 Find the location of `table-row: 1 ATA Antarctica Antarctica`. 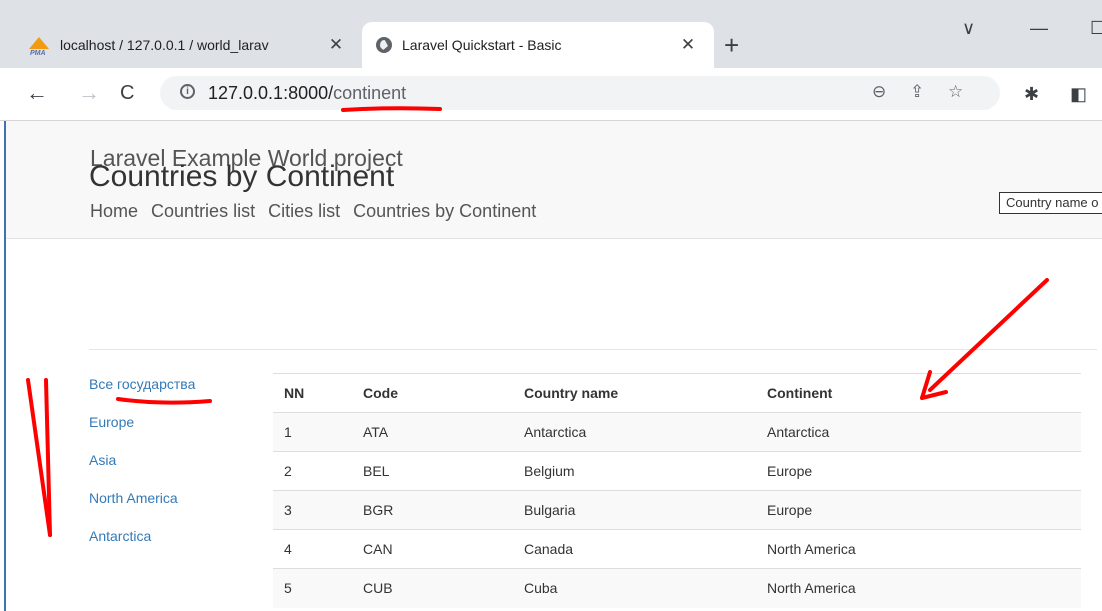

table-row: 1 ATA Antarctica Antarctica is located at coordinates (677, 432).